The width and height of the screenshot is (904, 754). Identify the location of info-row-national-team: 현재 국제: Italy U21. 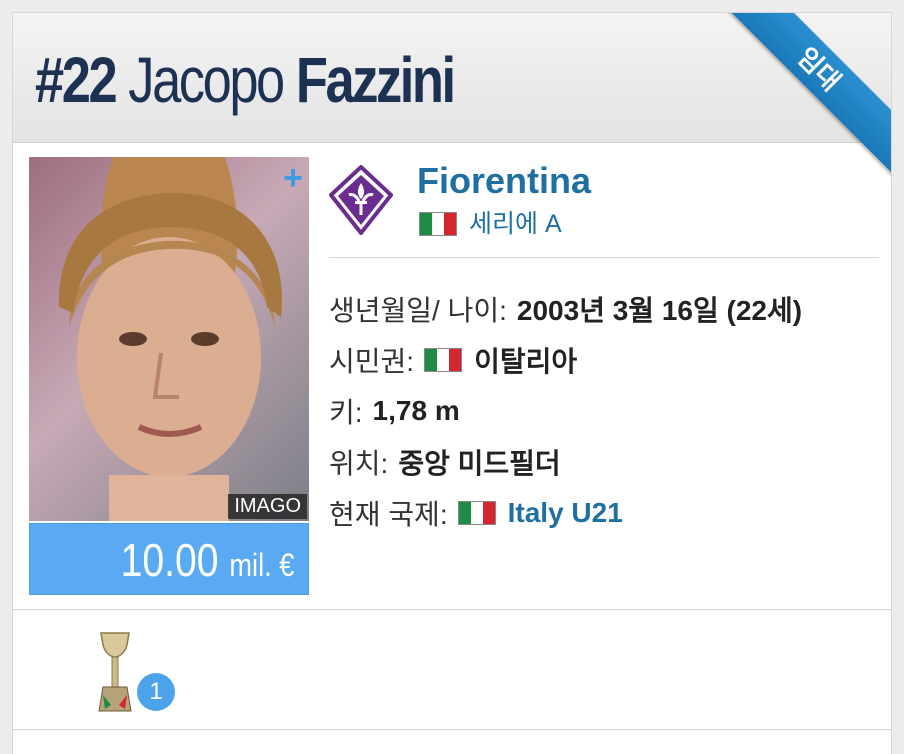
(609, 512).